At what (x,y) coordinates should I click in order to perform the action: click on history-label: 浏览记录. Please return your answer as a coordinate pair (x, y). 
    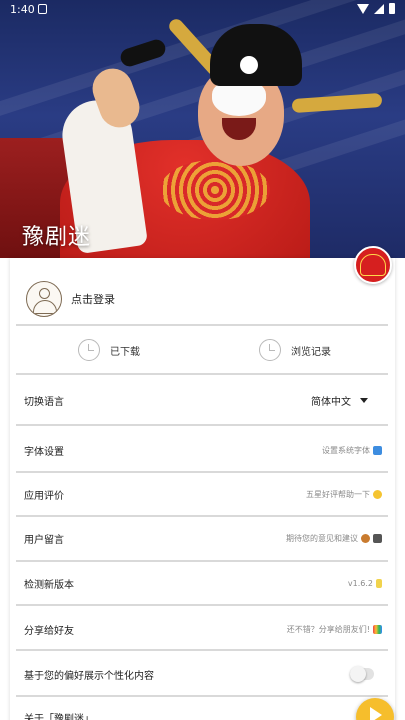
    Looking at the image, I should click on (311, 352).